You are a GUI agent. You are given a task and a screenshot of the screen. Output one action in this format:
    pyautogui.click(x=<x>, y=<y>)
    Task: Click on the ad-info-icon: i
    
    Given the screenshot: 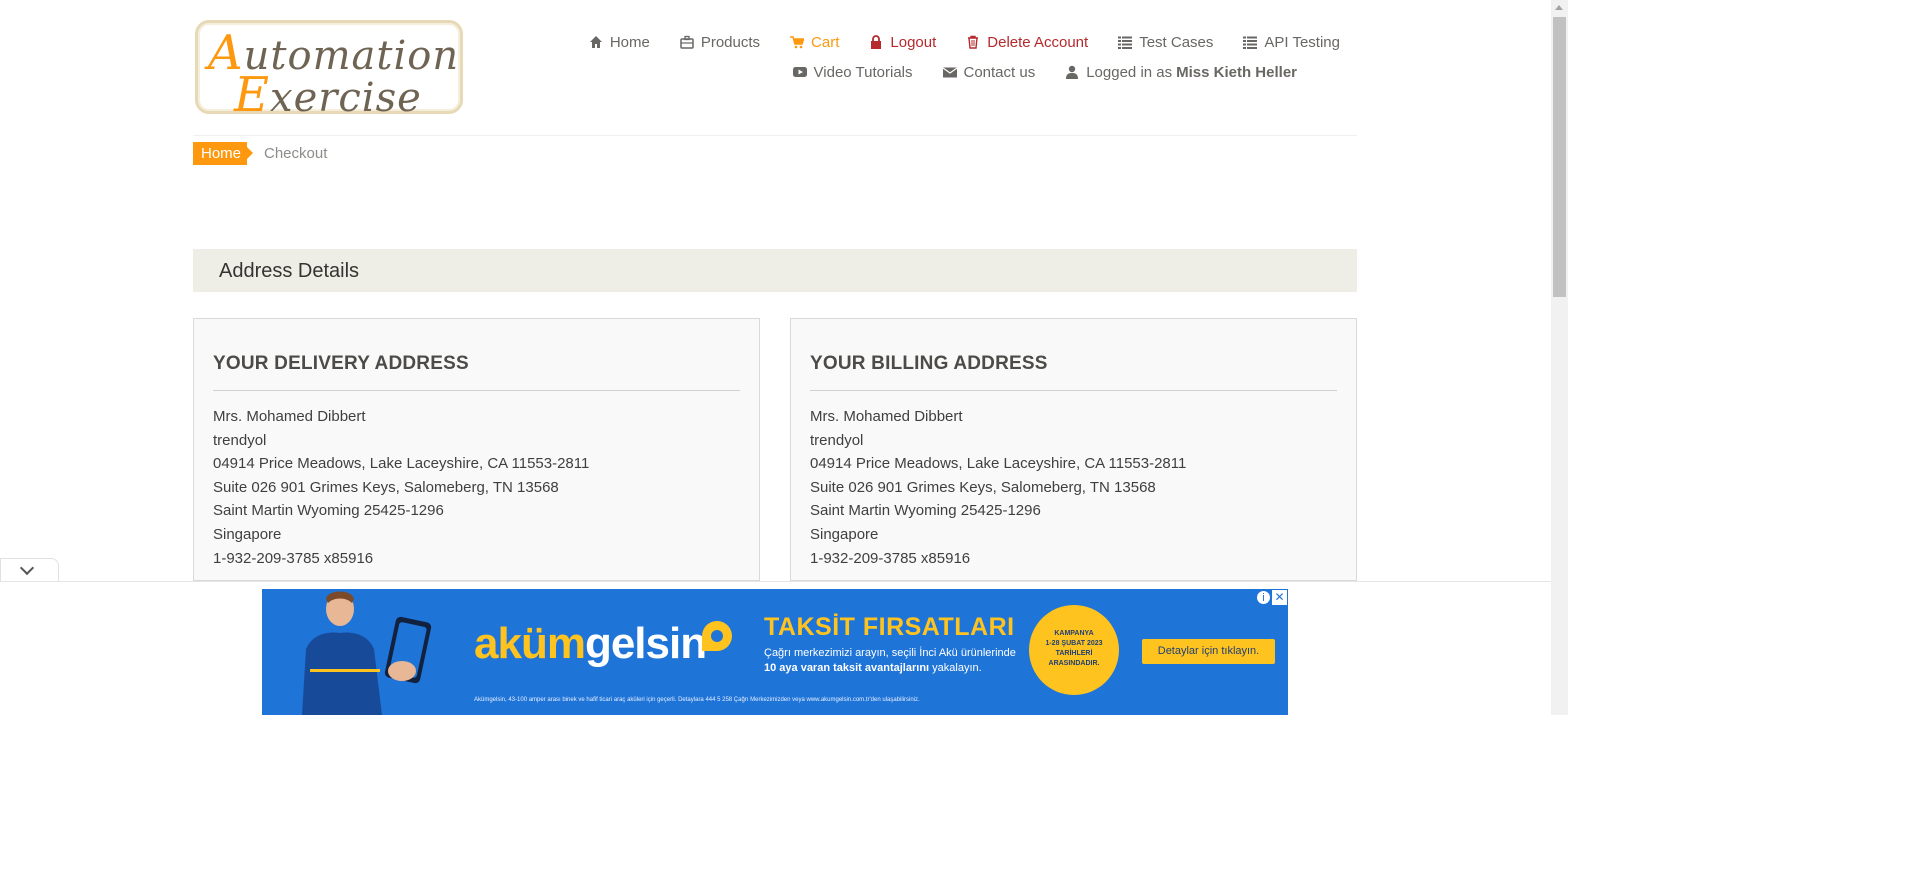 What is the action you would take?
    pyautogui.click(x=1263, y=597)
    